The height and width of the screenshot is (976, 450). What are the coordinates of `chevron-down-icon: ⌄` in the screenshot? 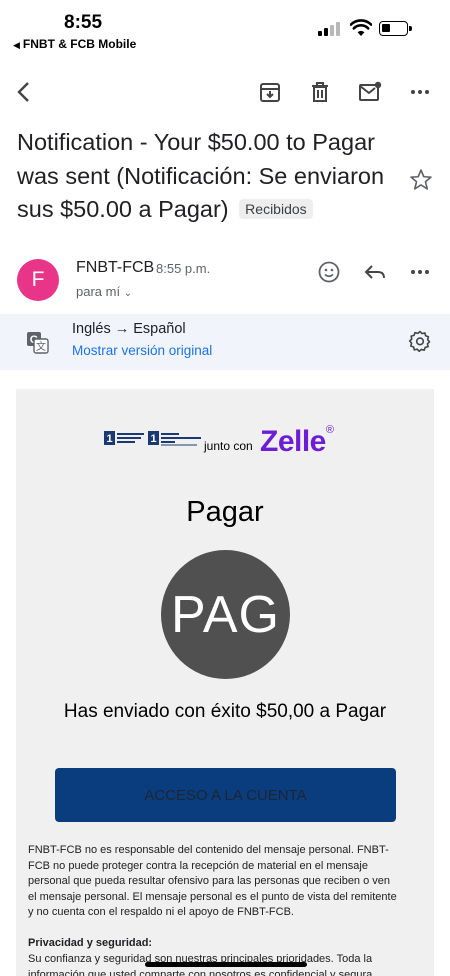 It's located at (128, 293).